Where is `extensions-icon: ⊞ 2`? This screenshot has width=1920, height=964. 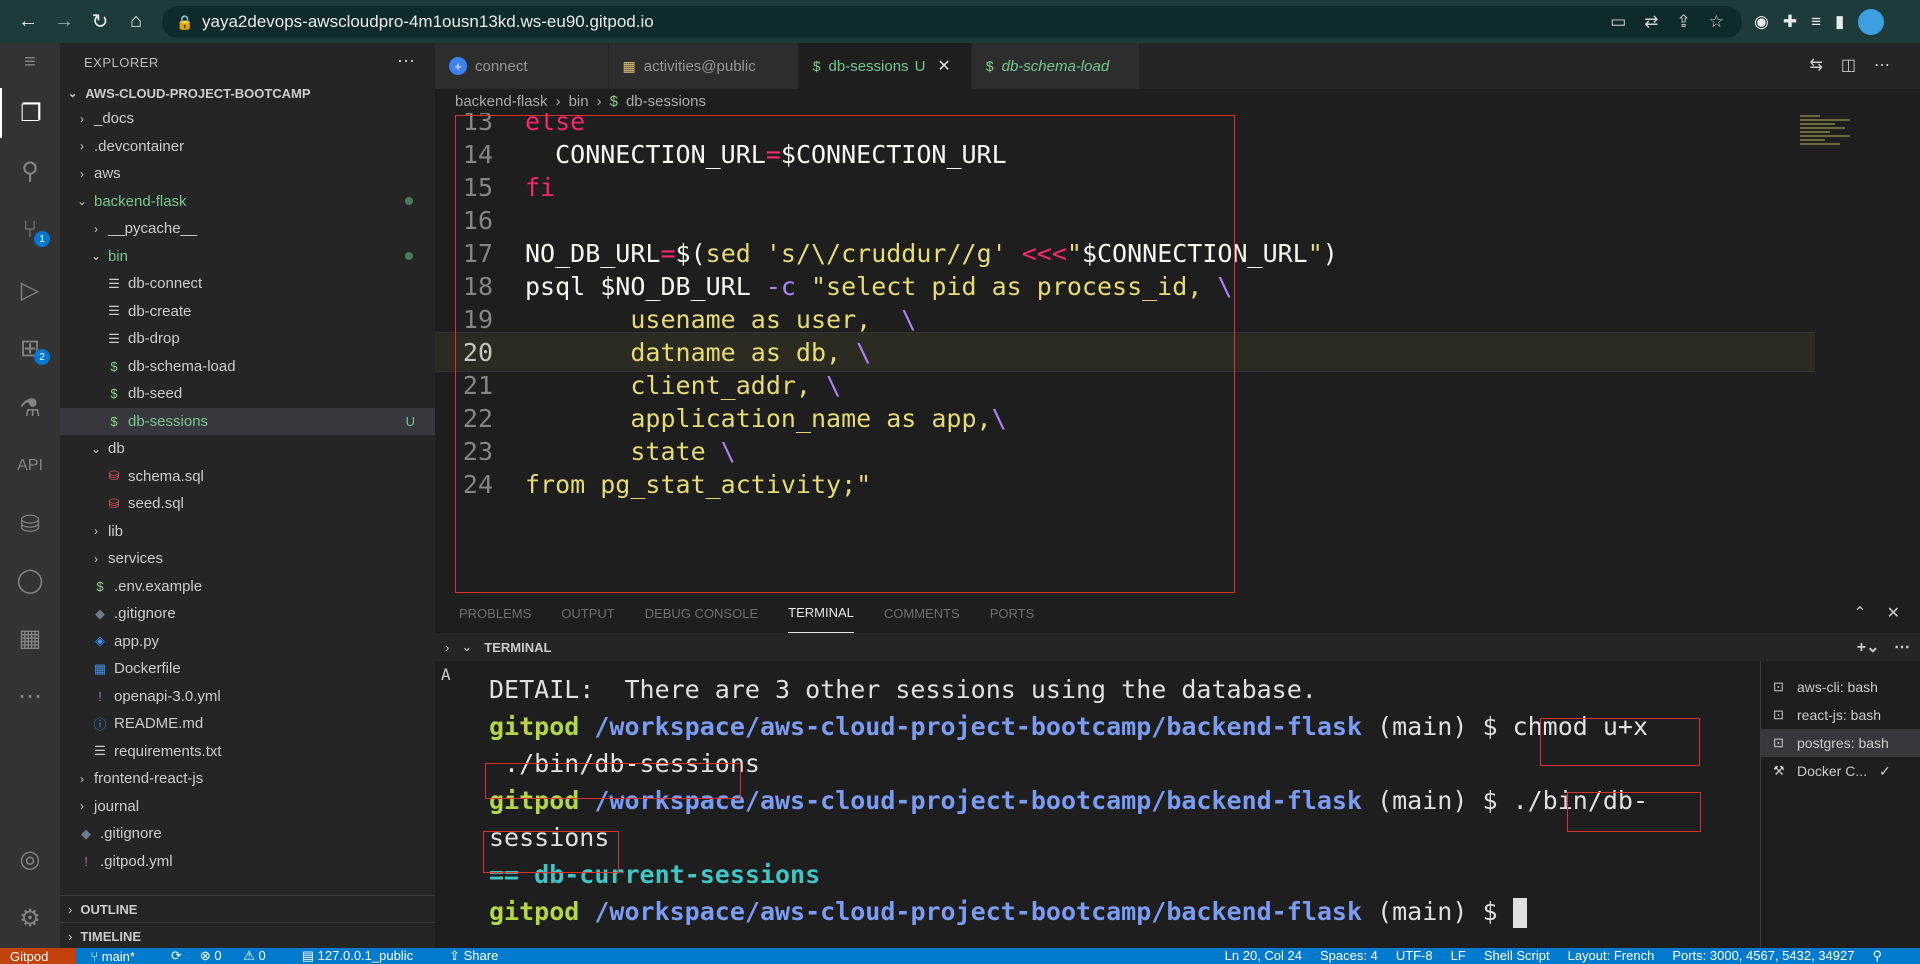
extensions-icon: ⊞ 2 is located at coordinates (30, 348).